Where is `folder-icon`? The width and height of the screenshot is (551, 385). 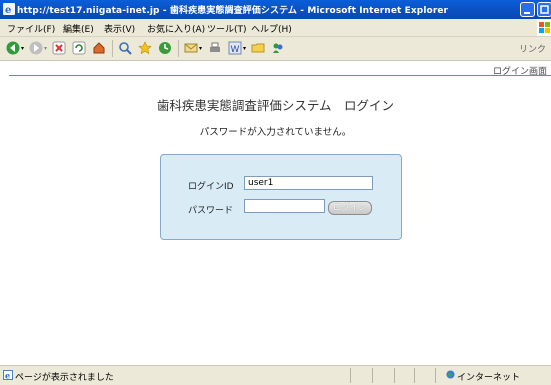 folder-icon is located at coordinates (258, 48).